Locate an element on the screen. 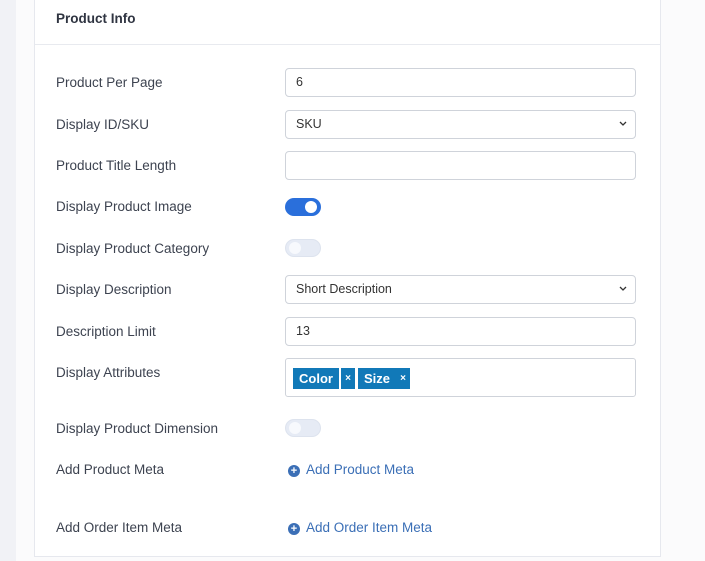  section-title: Product Info is located at coordinates (96, 18).